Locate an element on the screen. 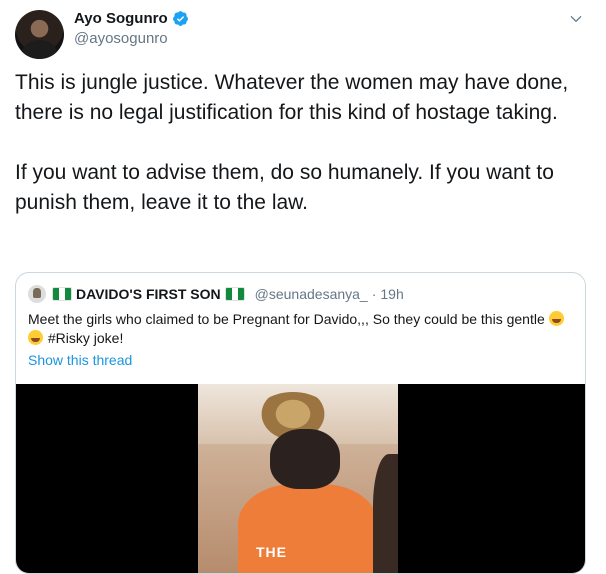 This screenshot has width=606, height=574. video-side-figure is located at coordinates (385, 513).